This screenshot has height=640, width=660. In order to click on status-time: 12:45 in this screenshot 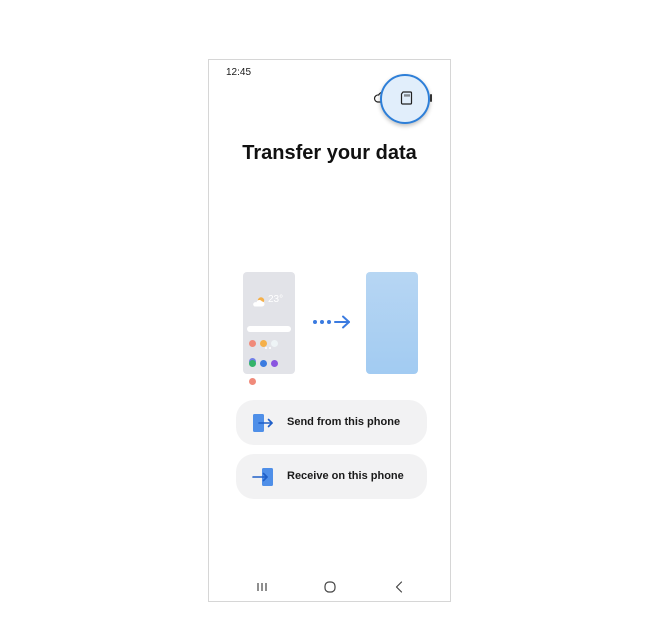, I will do `click(239, 72)`.